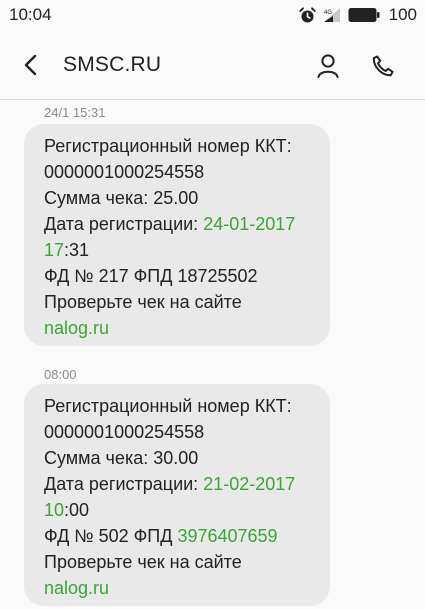 The image size is (425, 609). I want to click on contact-icon, so click(328, 66).